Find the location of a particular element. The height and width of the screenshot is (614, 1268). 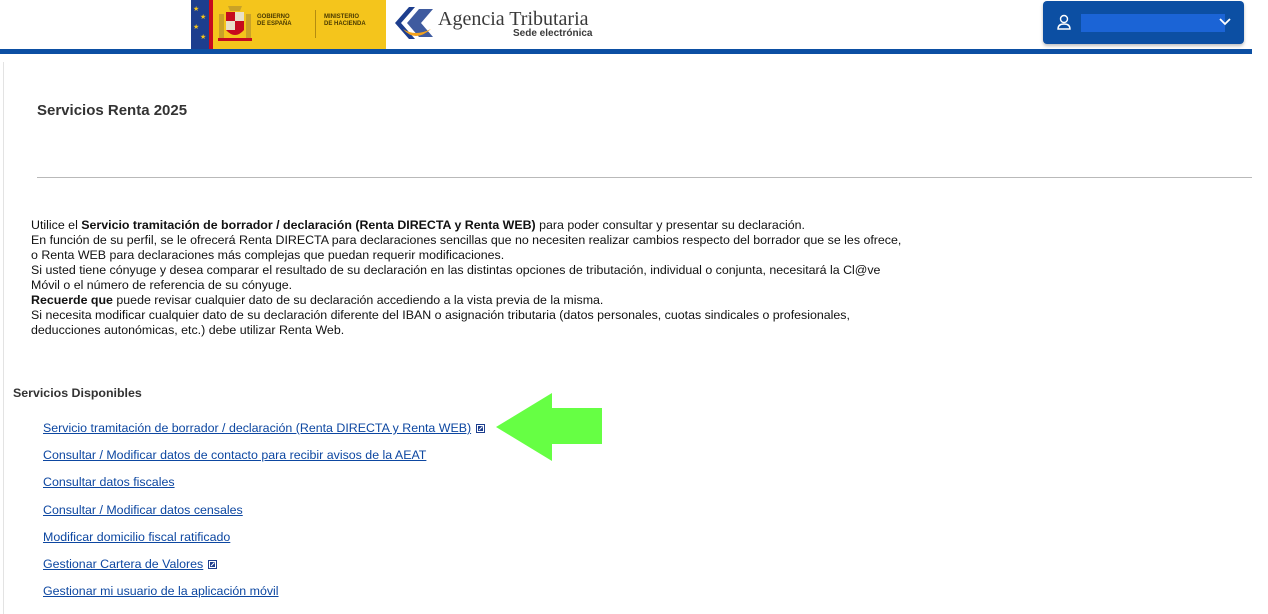

chevron-down-icon is located at coordinates (1225, 22).